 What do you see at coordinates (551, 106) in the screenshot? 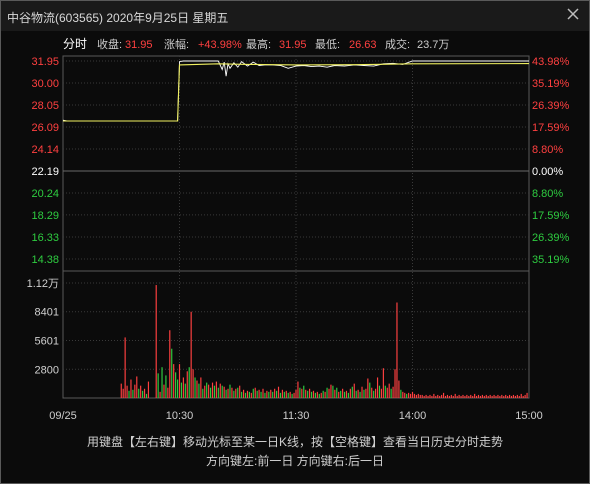
I see `percent-tick-label: 26.39%` at bounding box center [551, 106].